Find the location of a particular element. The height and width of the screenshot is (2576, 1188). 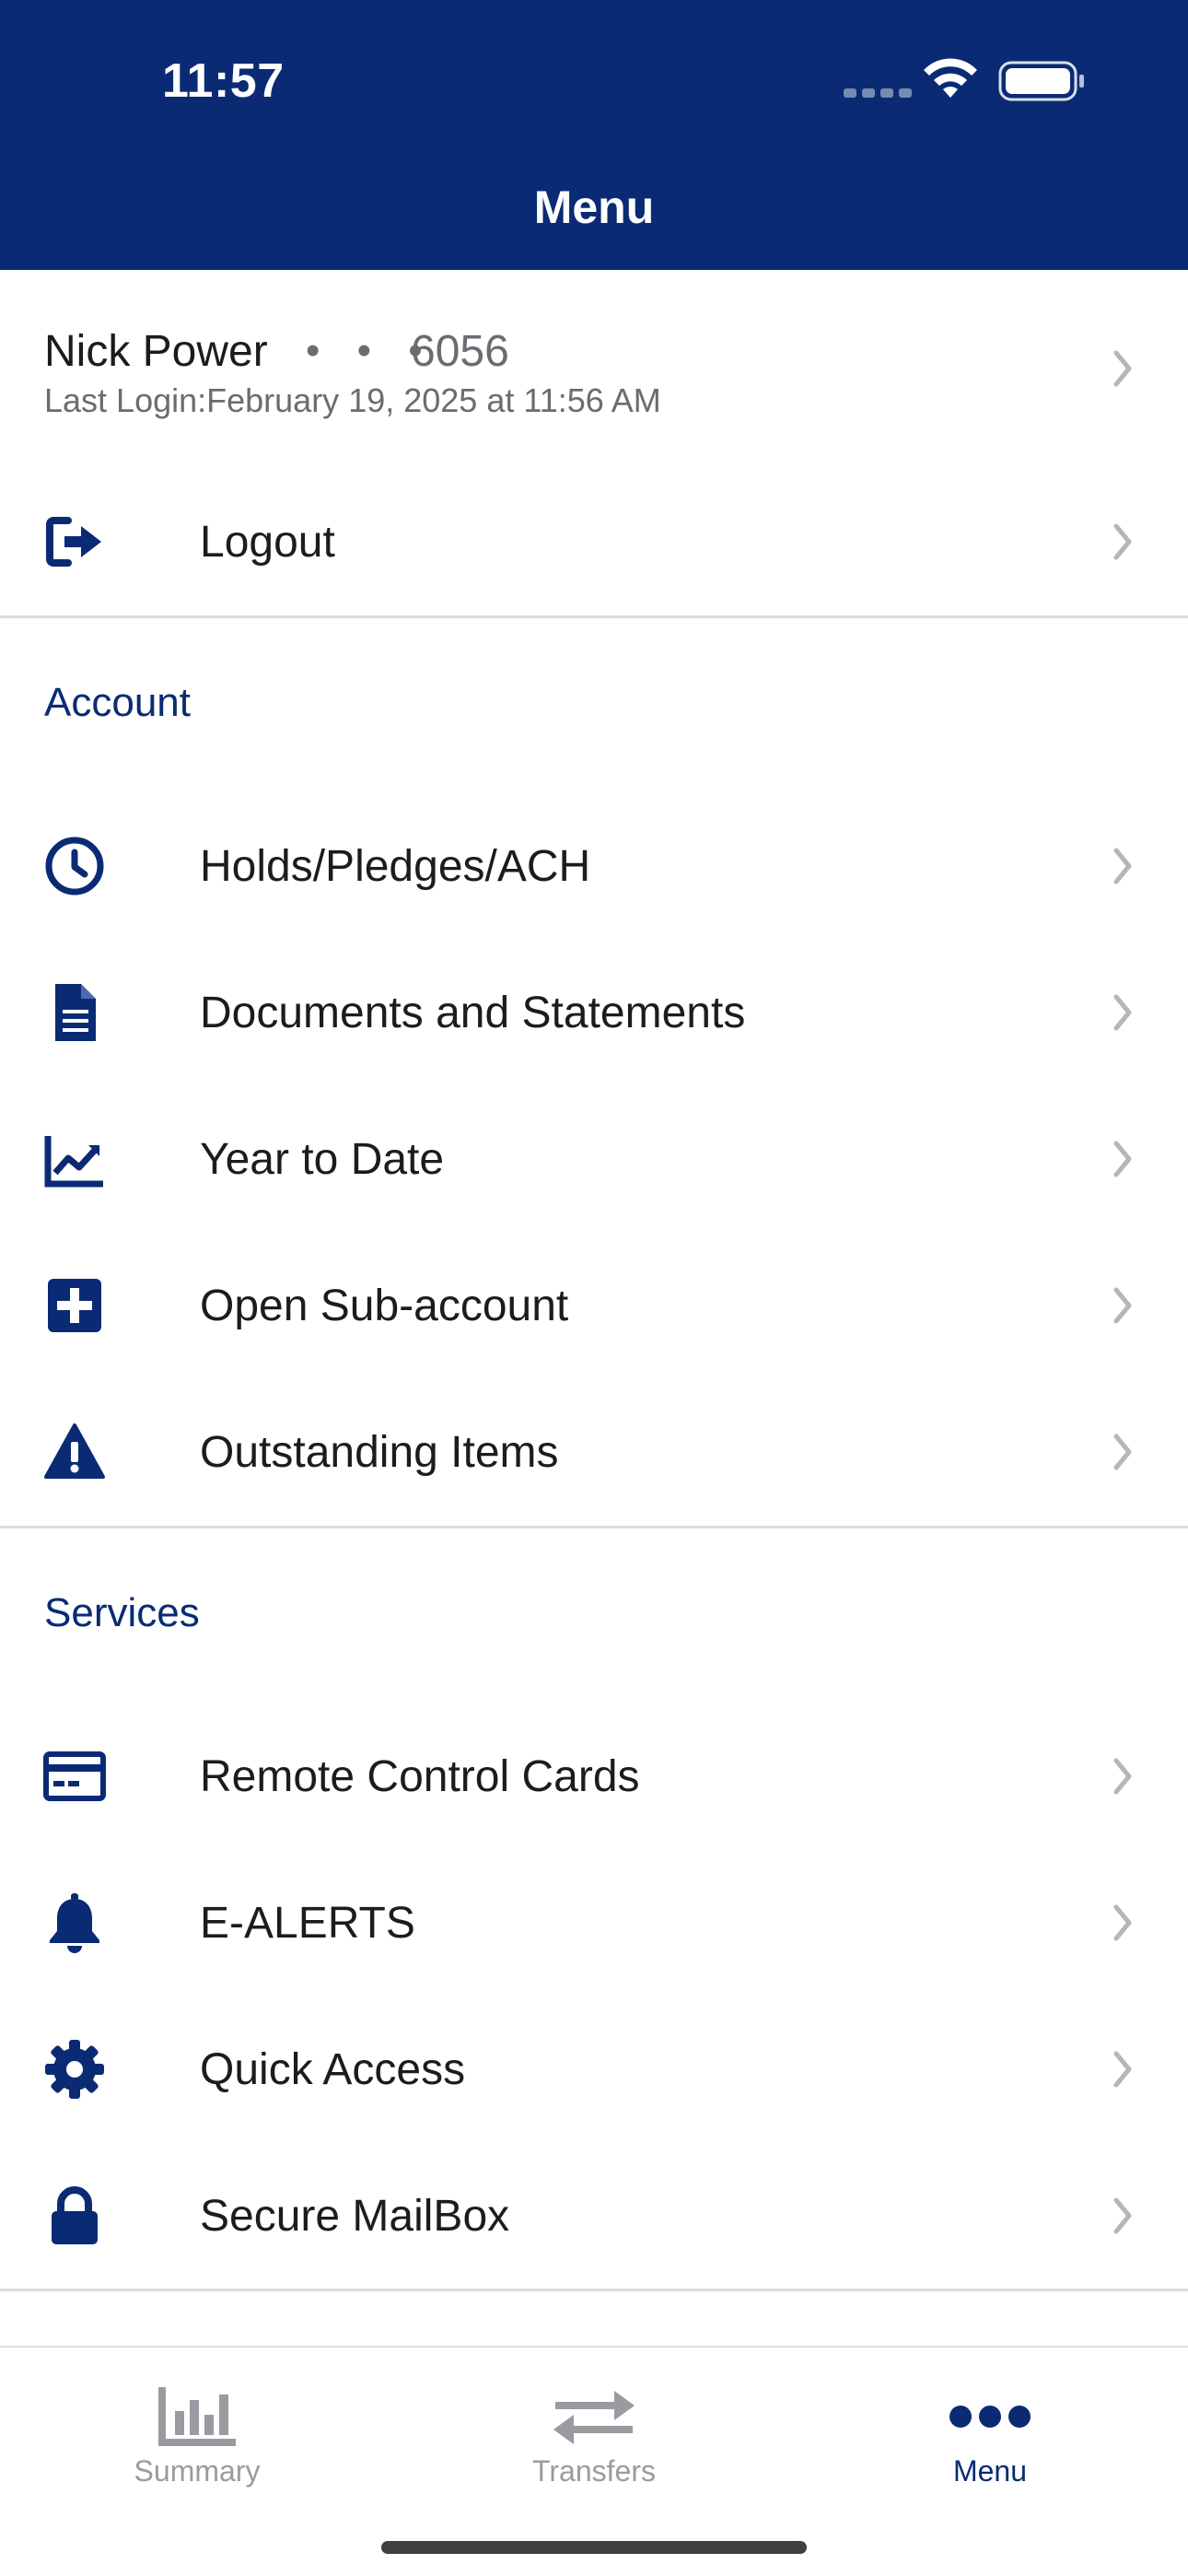

menu-item-label: Open Sub-account is located at coordinates (384, 1305).